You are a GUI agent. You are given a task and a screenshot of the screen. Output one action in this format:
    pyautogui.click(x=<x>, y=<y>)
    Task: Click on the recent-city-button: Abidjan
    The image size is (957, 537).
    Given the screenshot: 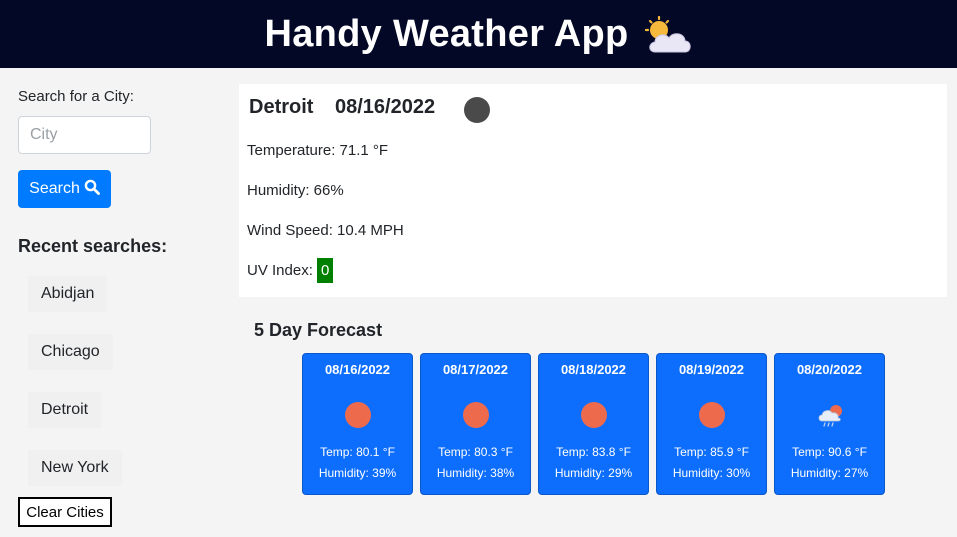 What is the action you would take?
    pyautogui.click(x=68, y=294)
    